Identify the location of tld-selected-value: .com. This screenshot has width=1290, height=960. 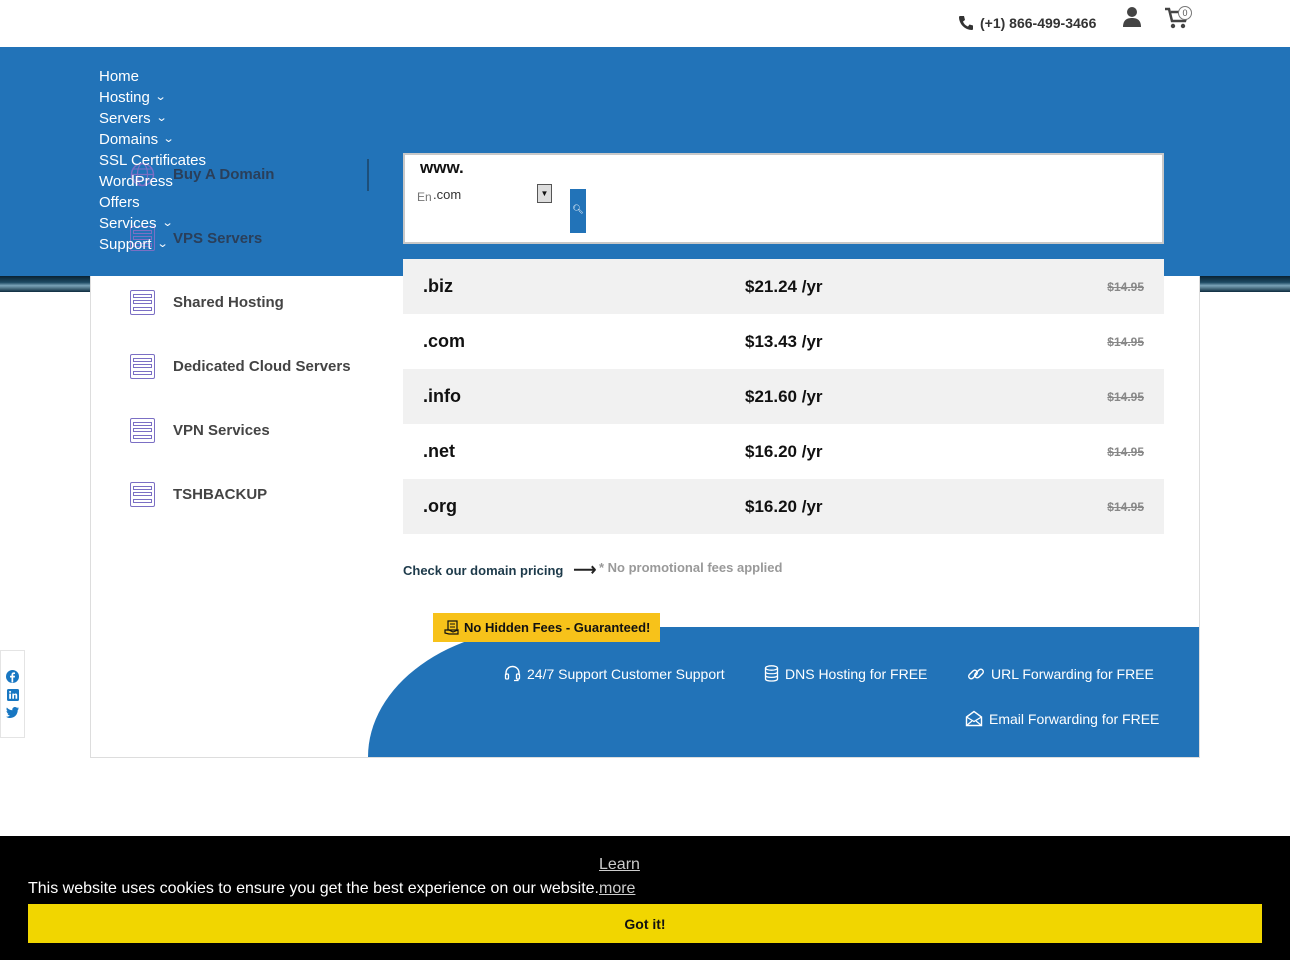
(447, 194).